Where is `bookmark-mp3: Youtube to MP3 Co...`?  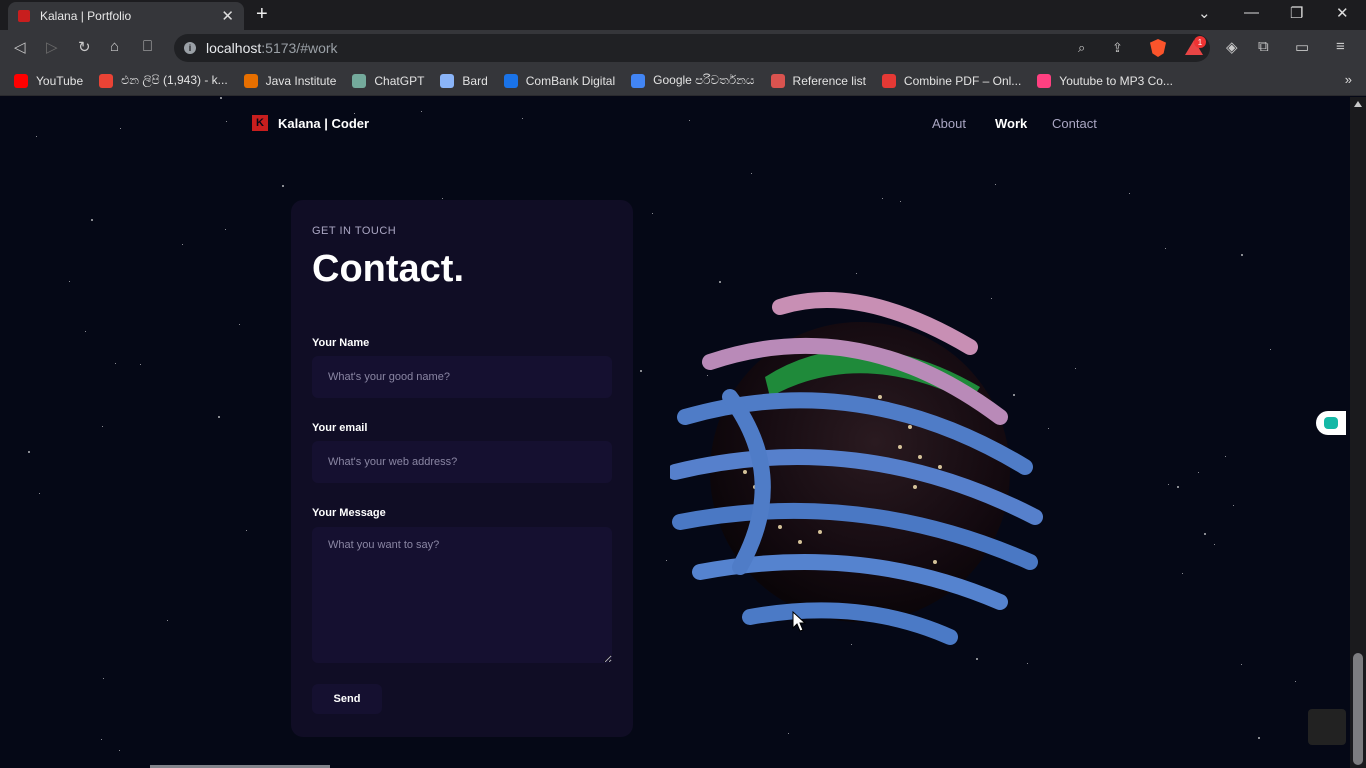
bookmark-mp3: Youtube to MP3 Co... is located at coordinates (1105, 80).